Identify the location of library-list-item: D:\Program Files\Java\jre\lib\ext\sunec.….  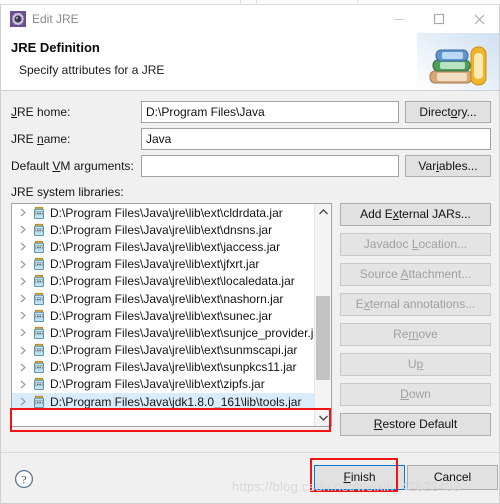
(163, 315).